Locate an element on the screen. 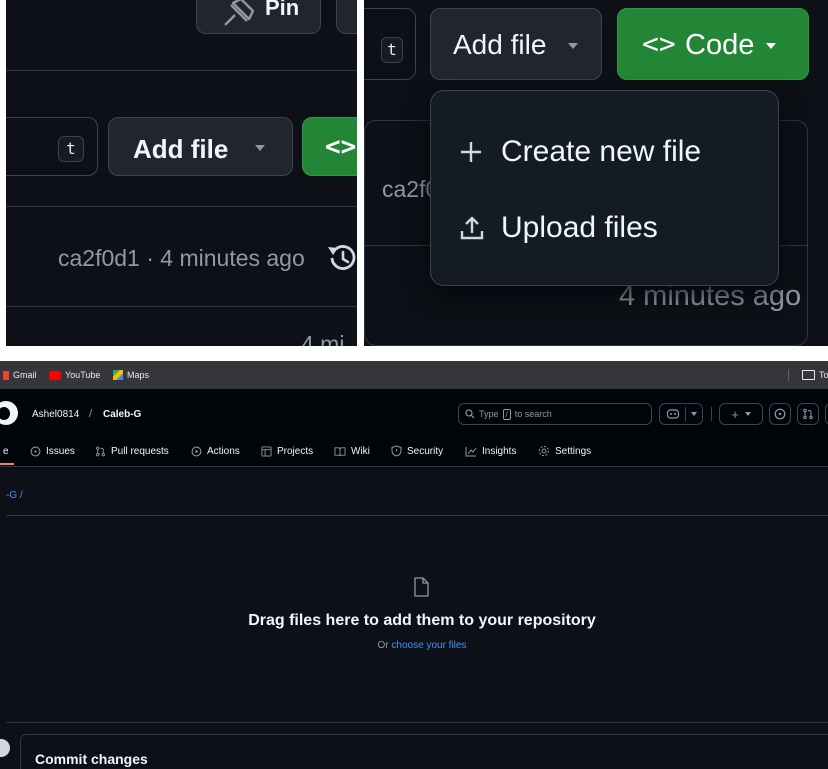  latest-commit-info: ca2f0d1 · 4 minutes ago is located at coordinates (181, 258).